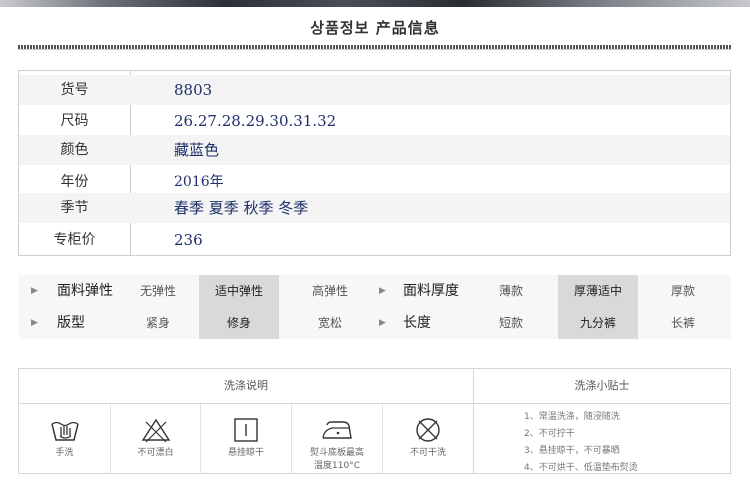  Describe the element at coordinates (427, 453) in the screenshot. I see `wash-caption: 不可干洗` at that location.